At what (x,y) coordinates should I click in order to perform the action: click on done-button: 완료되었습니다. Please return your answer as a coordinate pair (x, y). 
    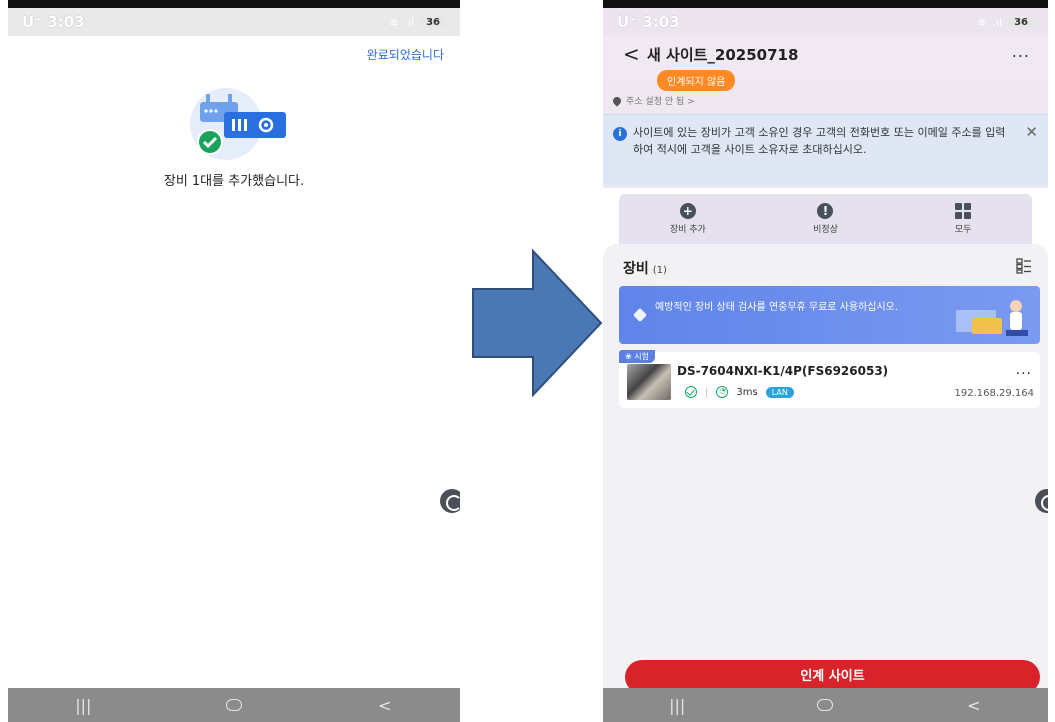
    Looking at the image, I should click on (405, 54).